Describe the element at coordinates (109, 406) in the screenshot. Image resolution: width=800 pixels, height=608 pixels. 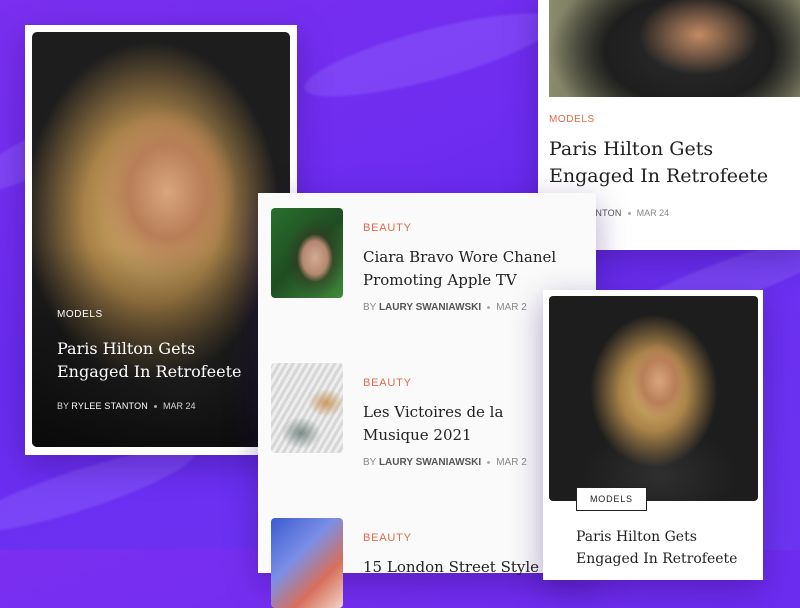
I see `article-author: RYLEE STANTON` at that location.